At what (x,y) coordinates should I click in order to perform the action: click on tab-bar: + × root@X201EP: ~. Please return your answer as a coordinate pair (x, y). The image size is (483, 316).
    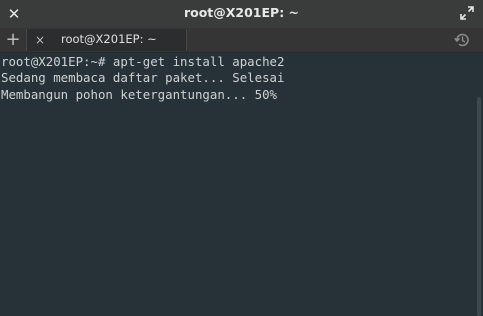
    Looking at the image, I should click on (241, 40).